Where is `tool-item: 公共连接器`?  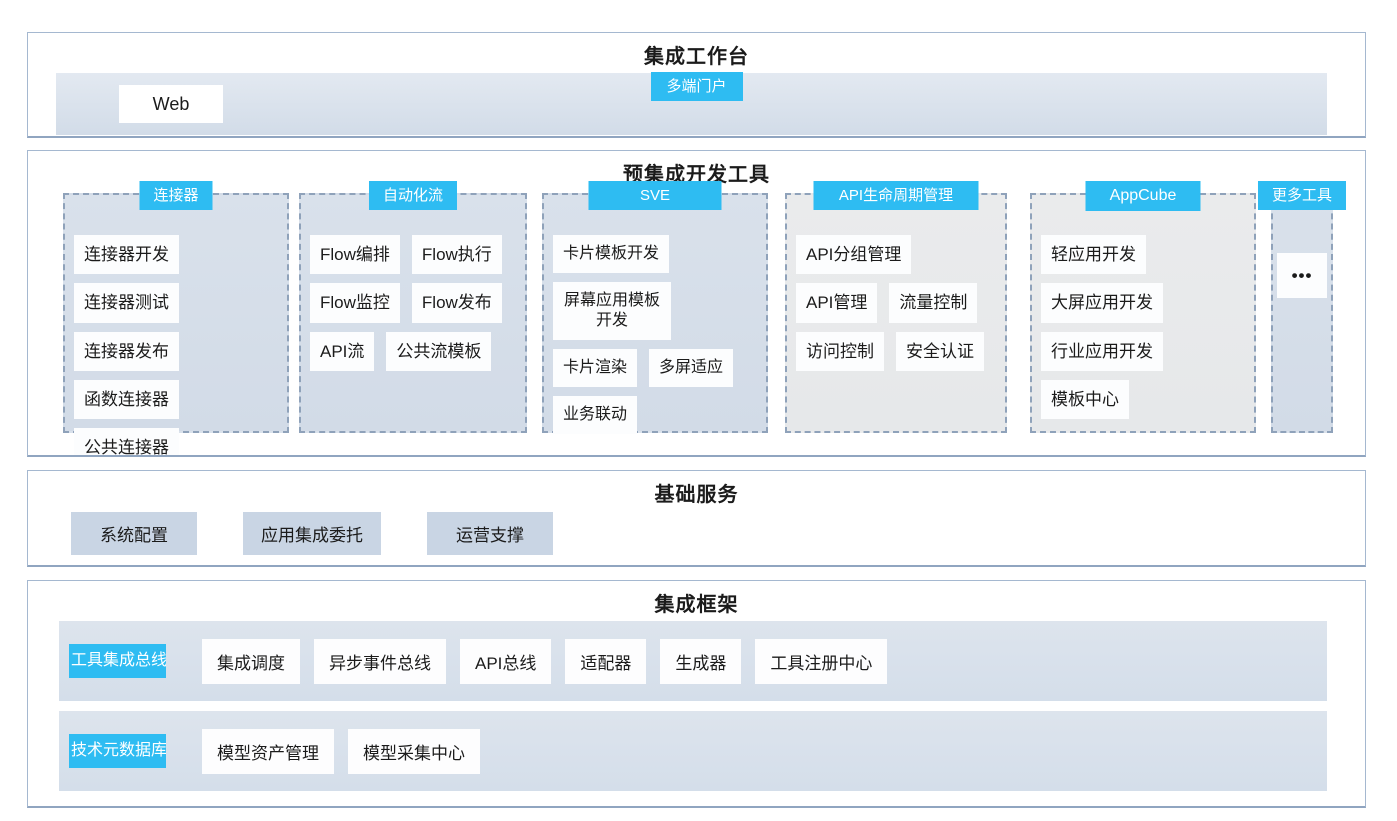 tool-item: 公共连接器 is located at coordinates (126, 441).